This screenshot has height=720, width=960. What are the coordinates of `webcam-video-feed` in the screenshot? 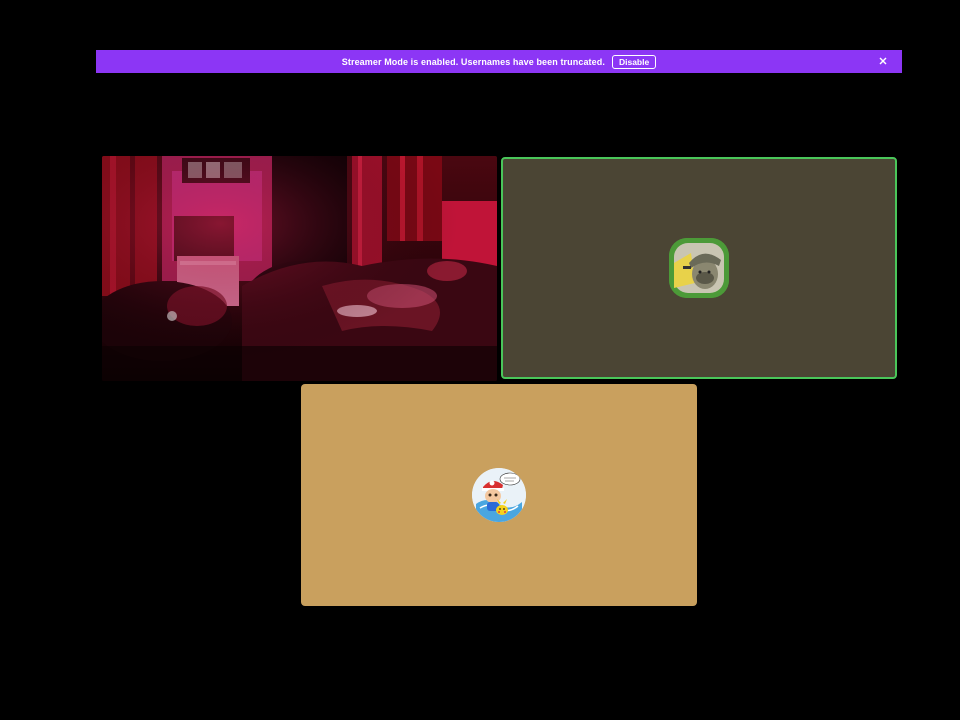 It's located at (299, 268).